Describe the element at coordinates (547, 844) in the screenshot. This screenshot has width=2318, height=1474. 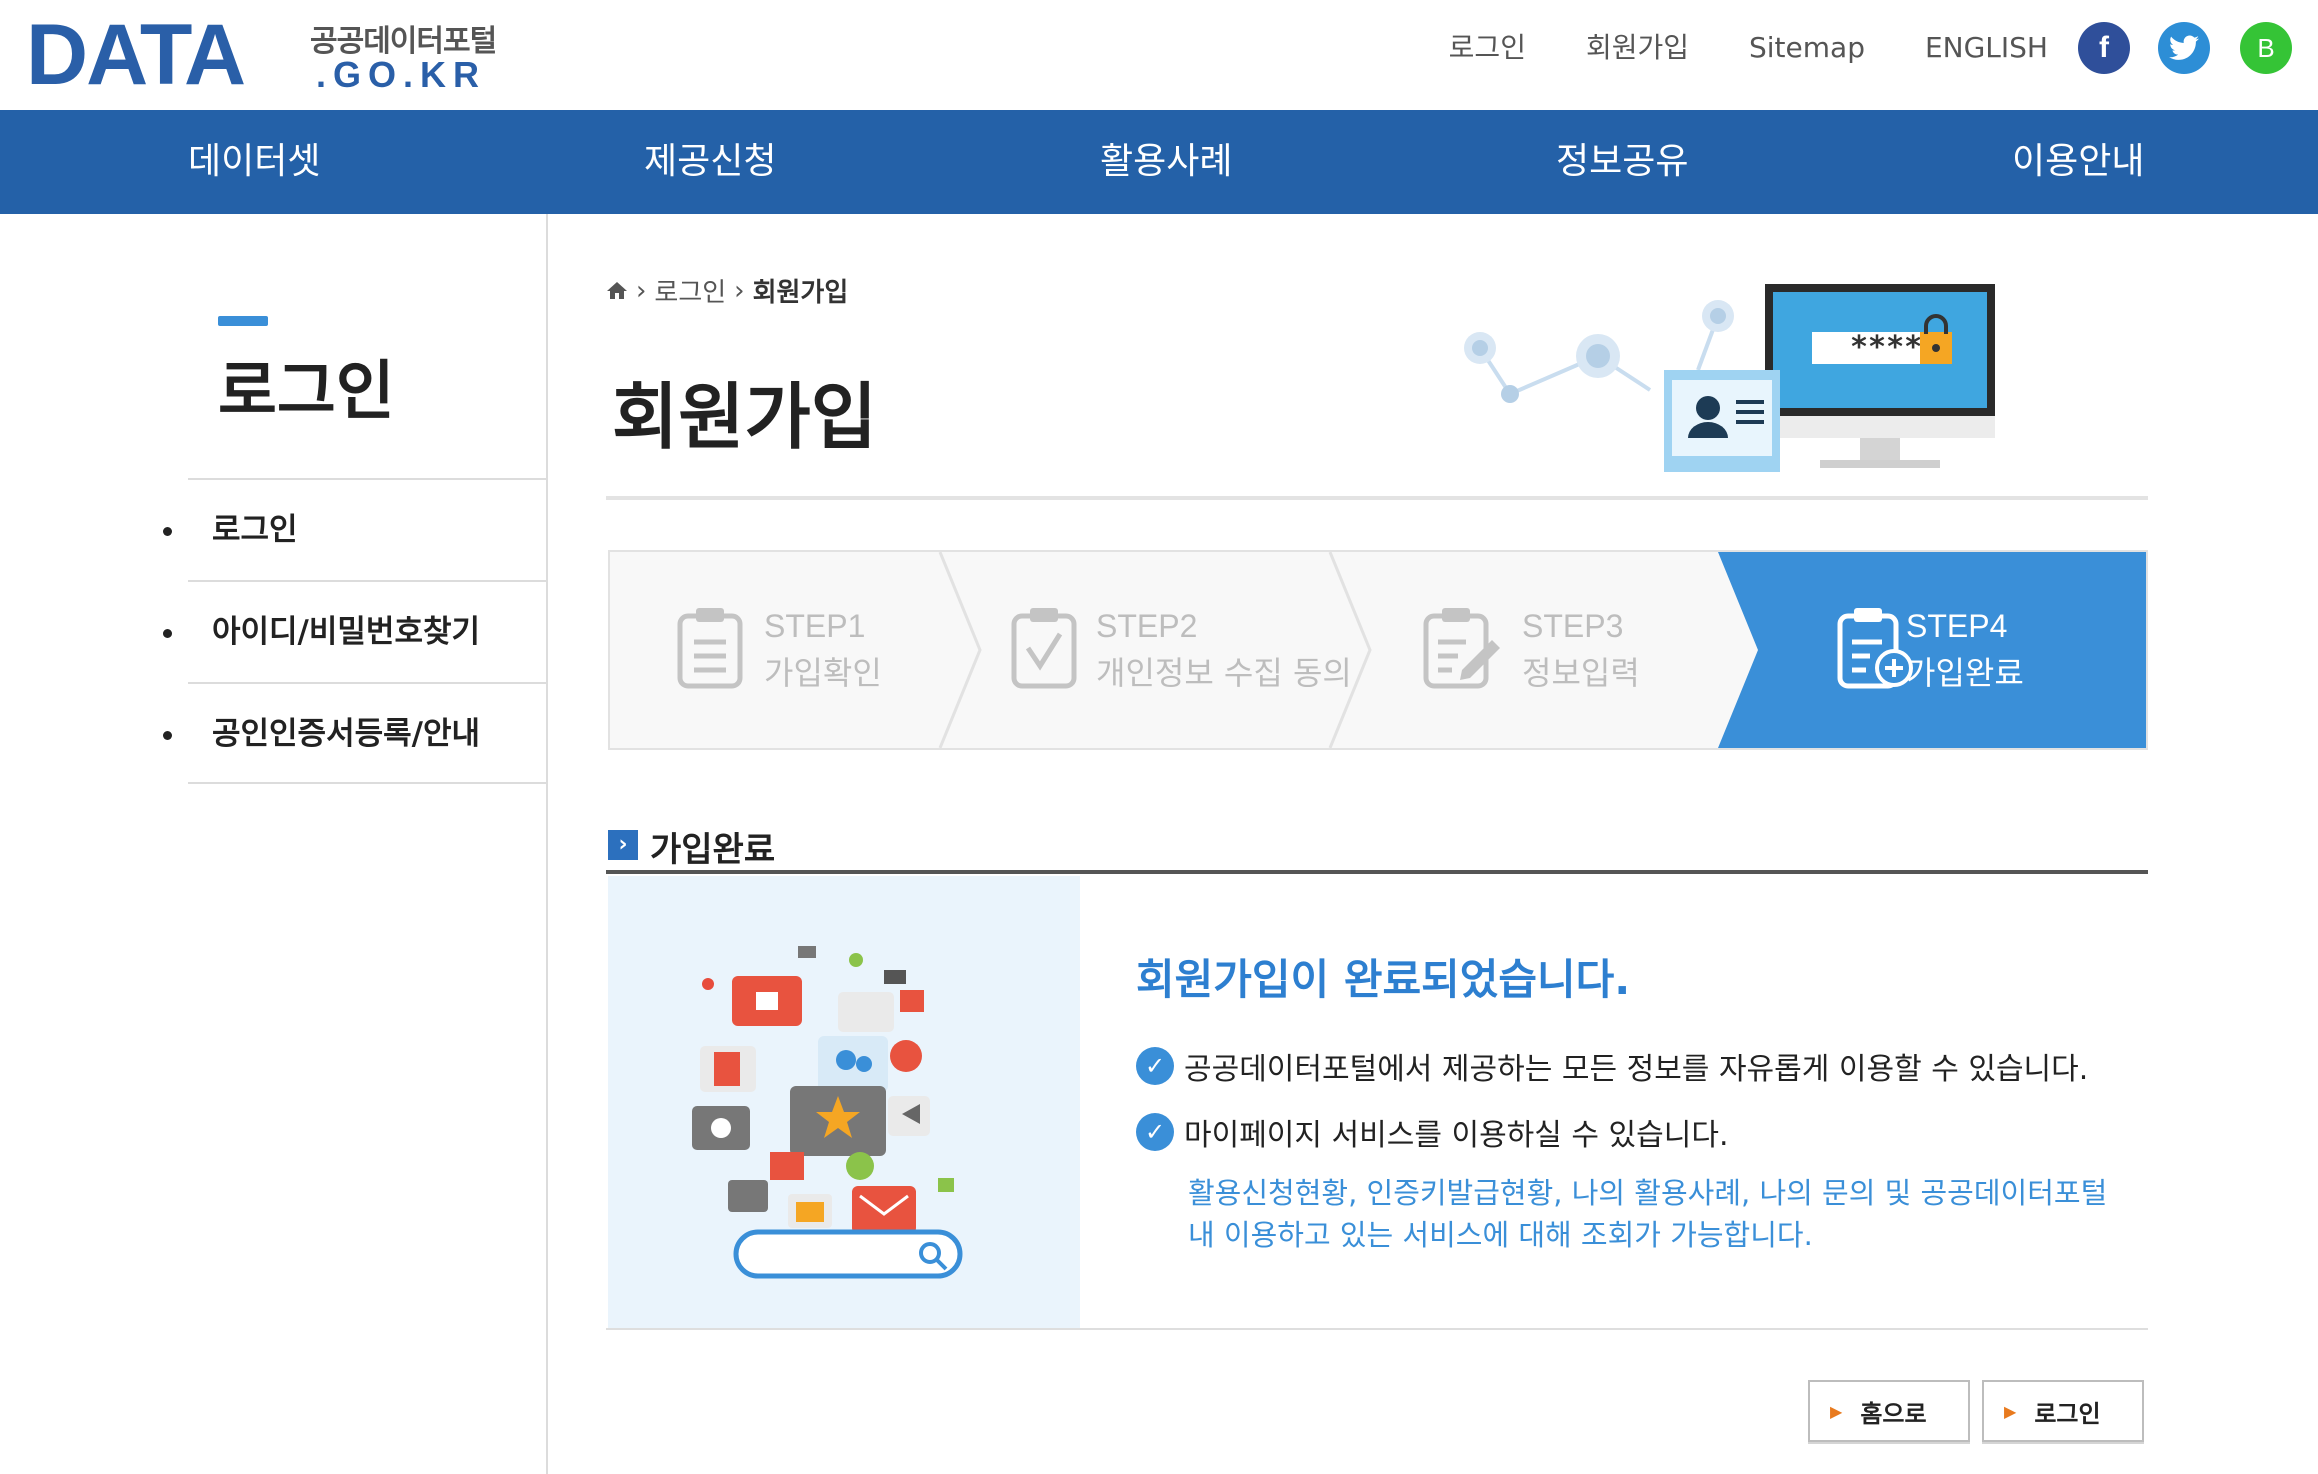
I see `sidebar-divider` at that location.